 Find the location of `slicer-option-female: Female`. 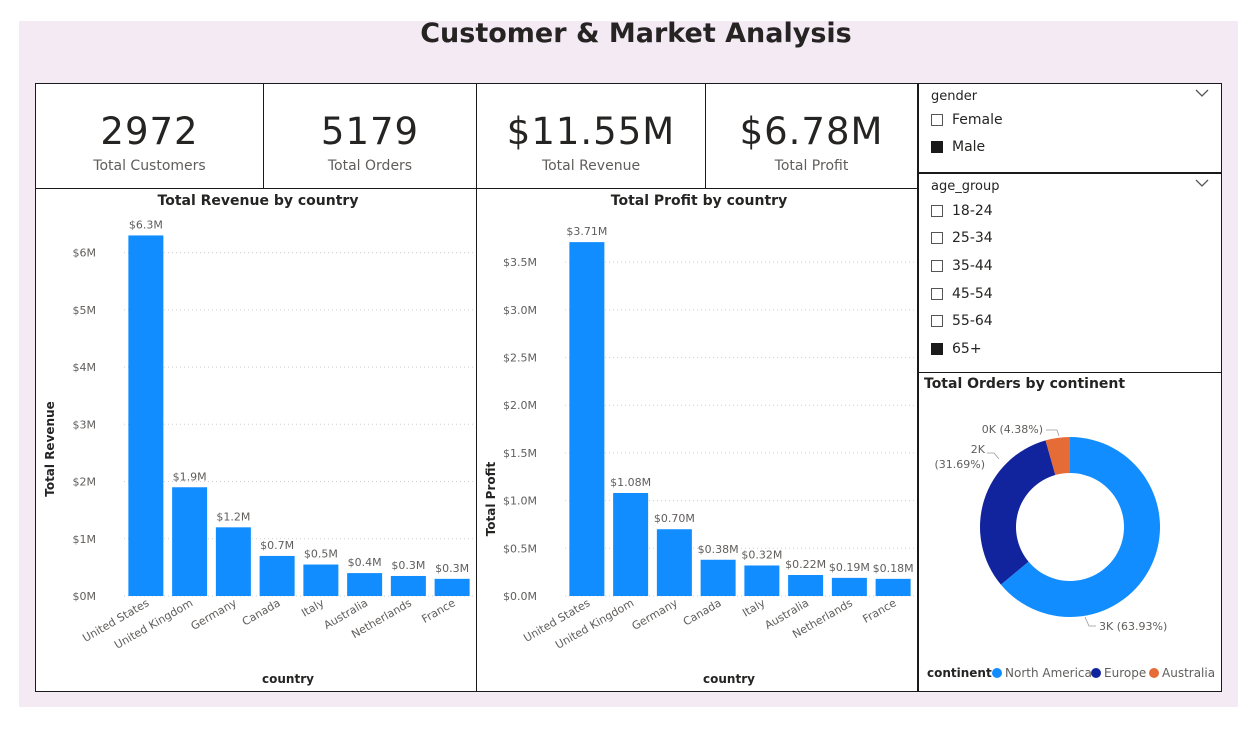

slicer-option-female: Female is located at coordinates (967, 120).